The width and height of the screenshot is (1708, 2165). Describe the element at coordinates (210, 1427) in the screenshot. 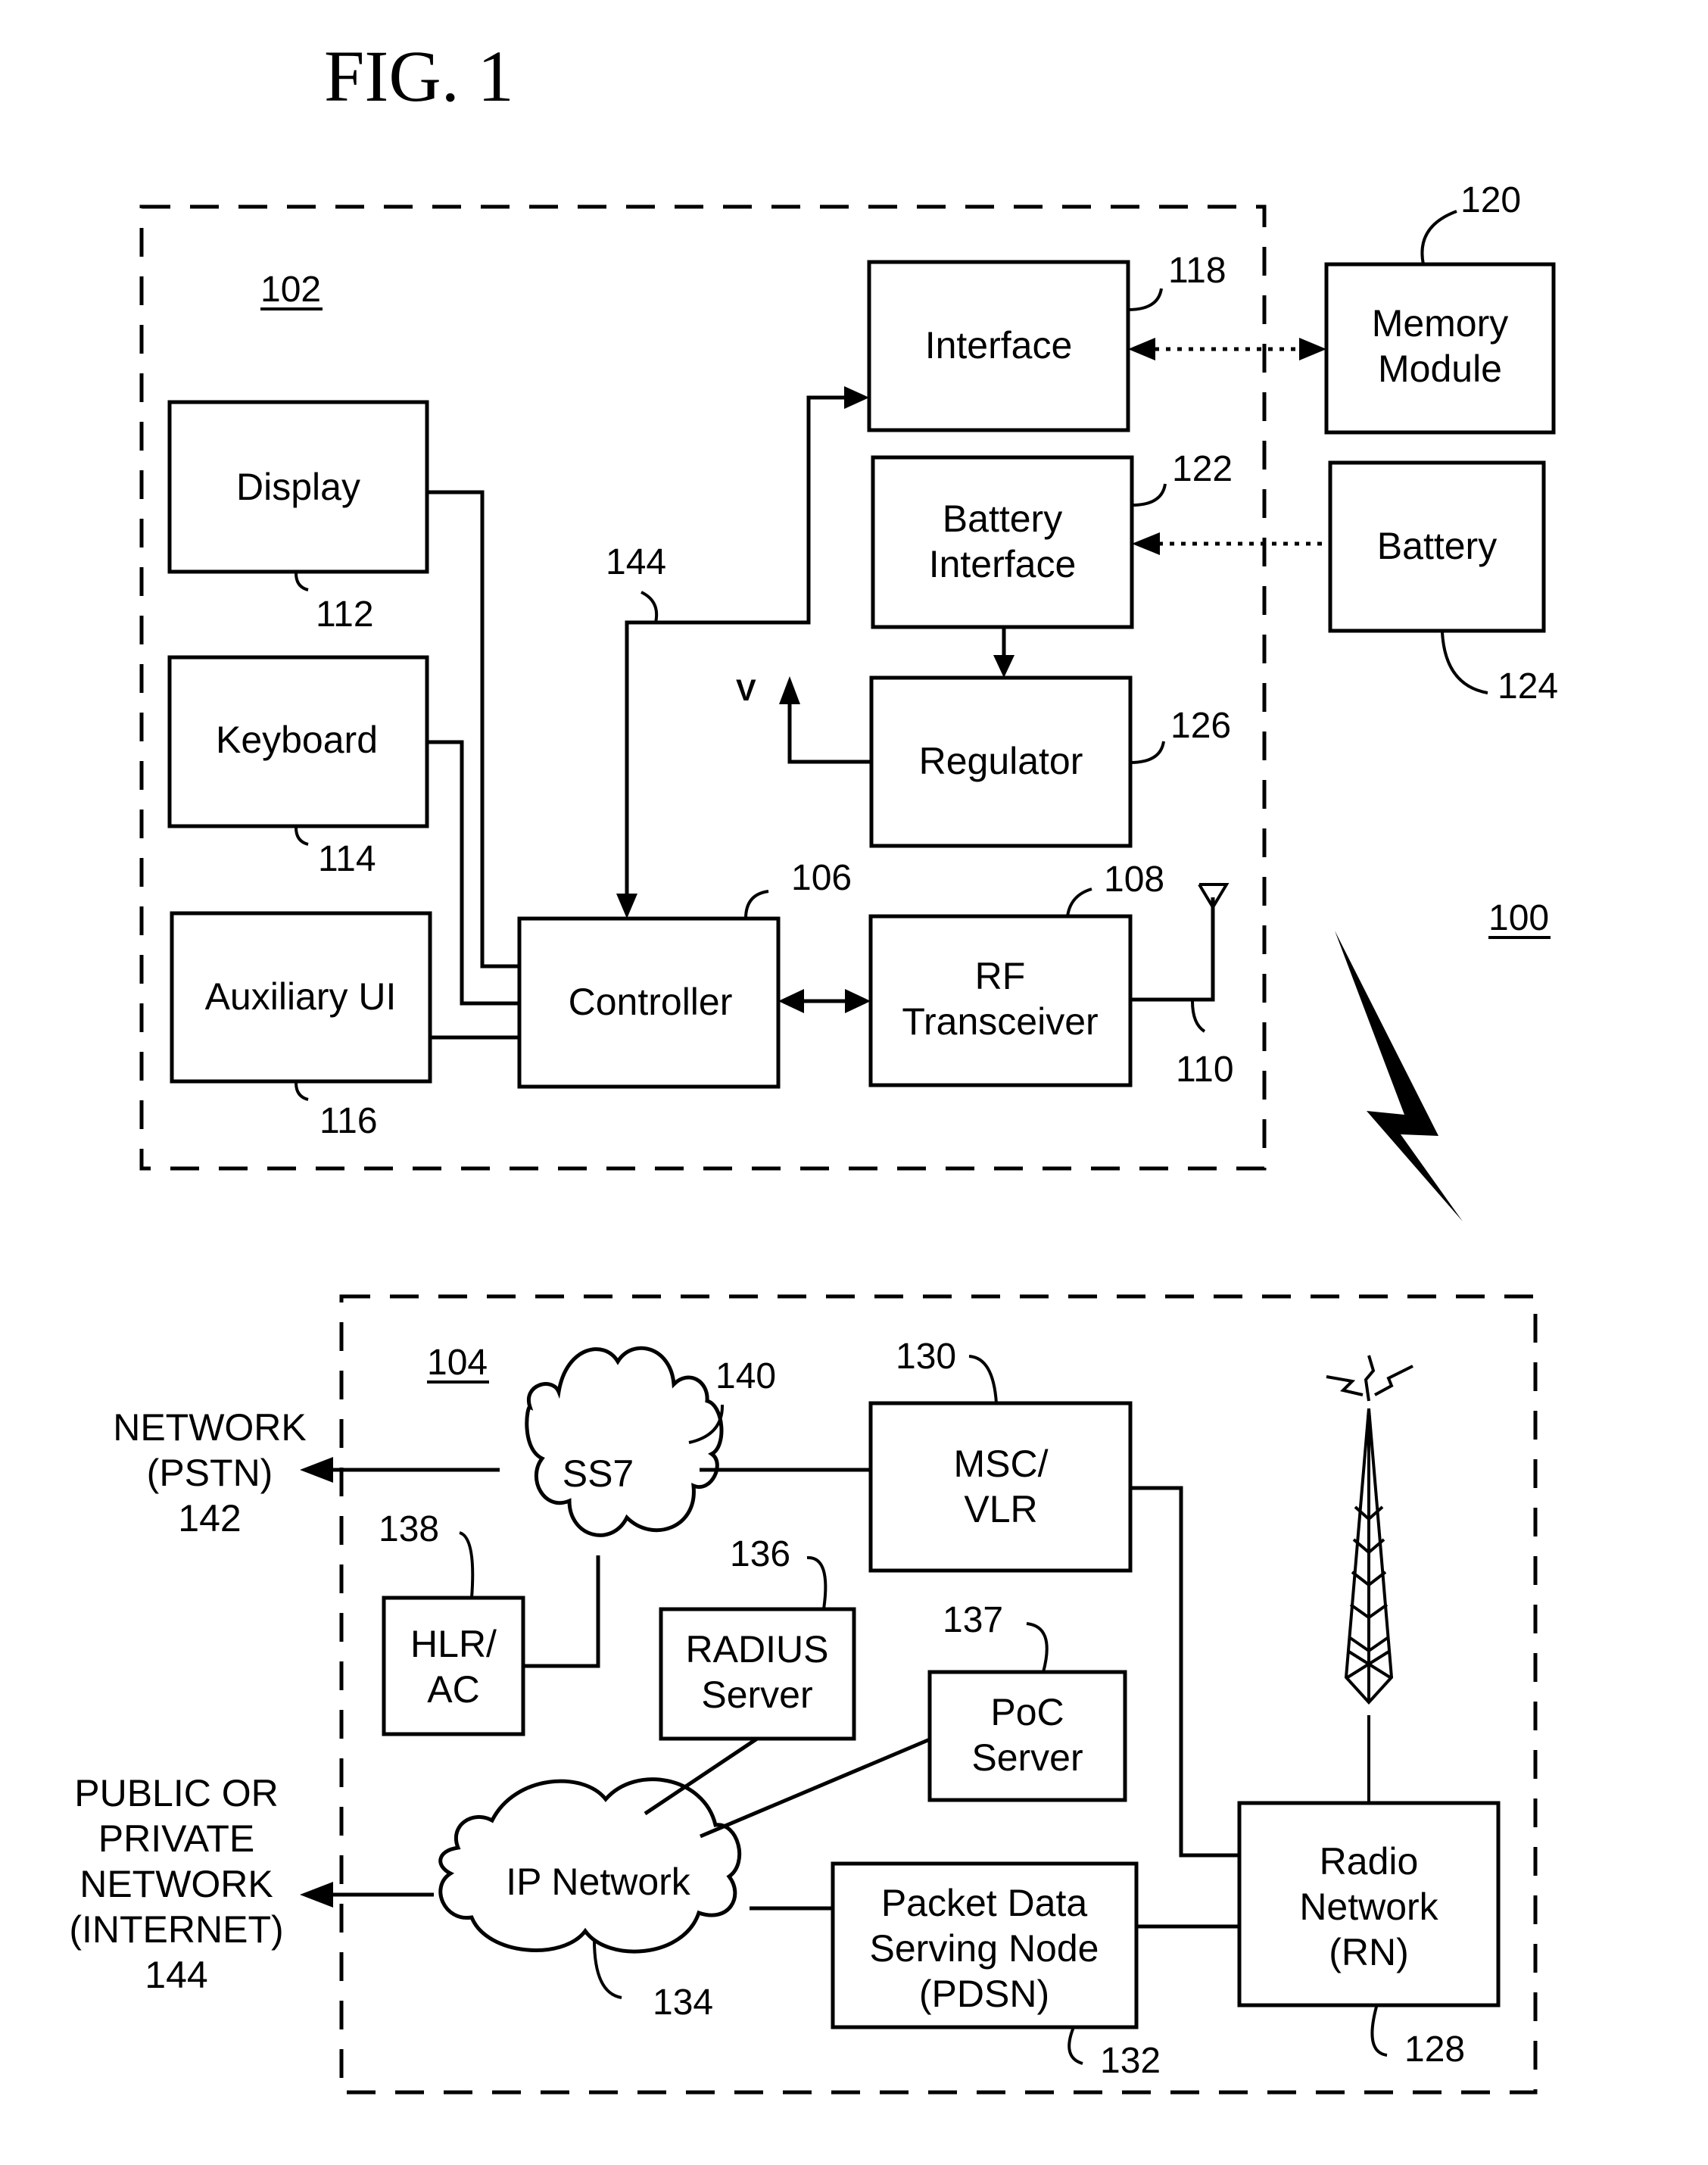

I see `pstn-label-line1: NETWORK` at that location.